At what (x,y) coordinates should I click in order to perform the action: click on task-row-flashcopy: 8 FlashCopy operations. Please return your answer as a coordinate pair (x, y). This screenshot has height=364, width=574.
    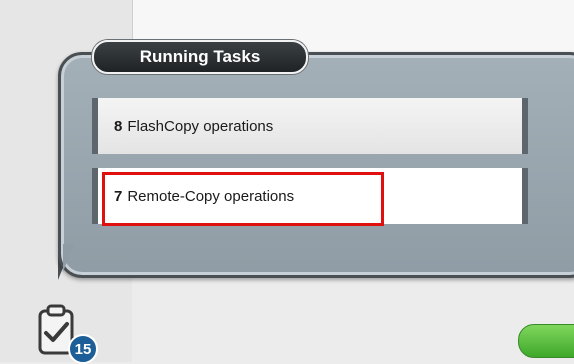
    Looking at the image, I should click on (310, 126).